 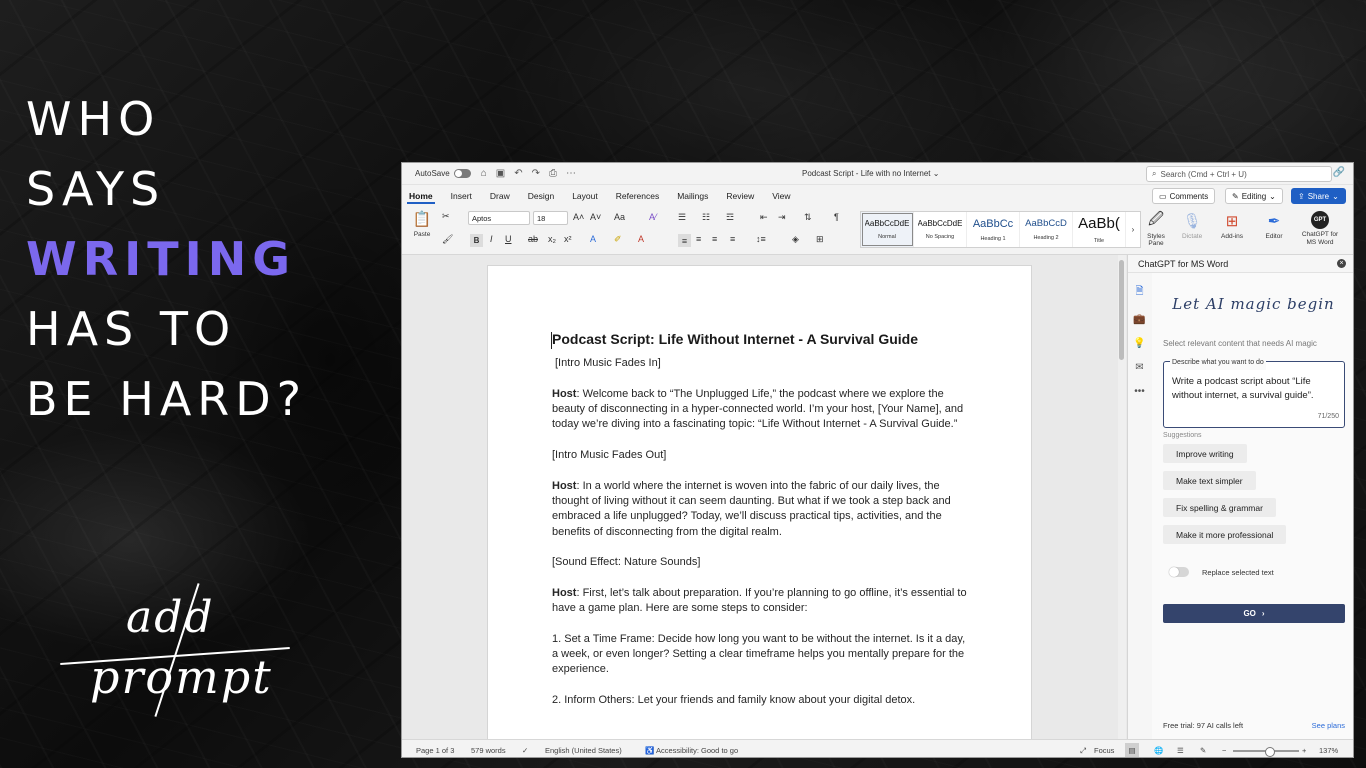 What do you see at coordinates (887, 229) in the screenshot?
I see `style-normal: AaBbCcDdE Normal` at bounding box center [887, 229].